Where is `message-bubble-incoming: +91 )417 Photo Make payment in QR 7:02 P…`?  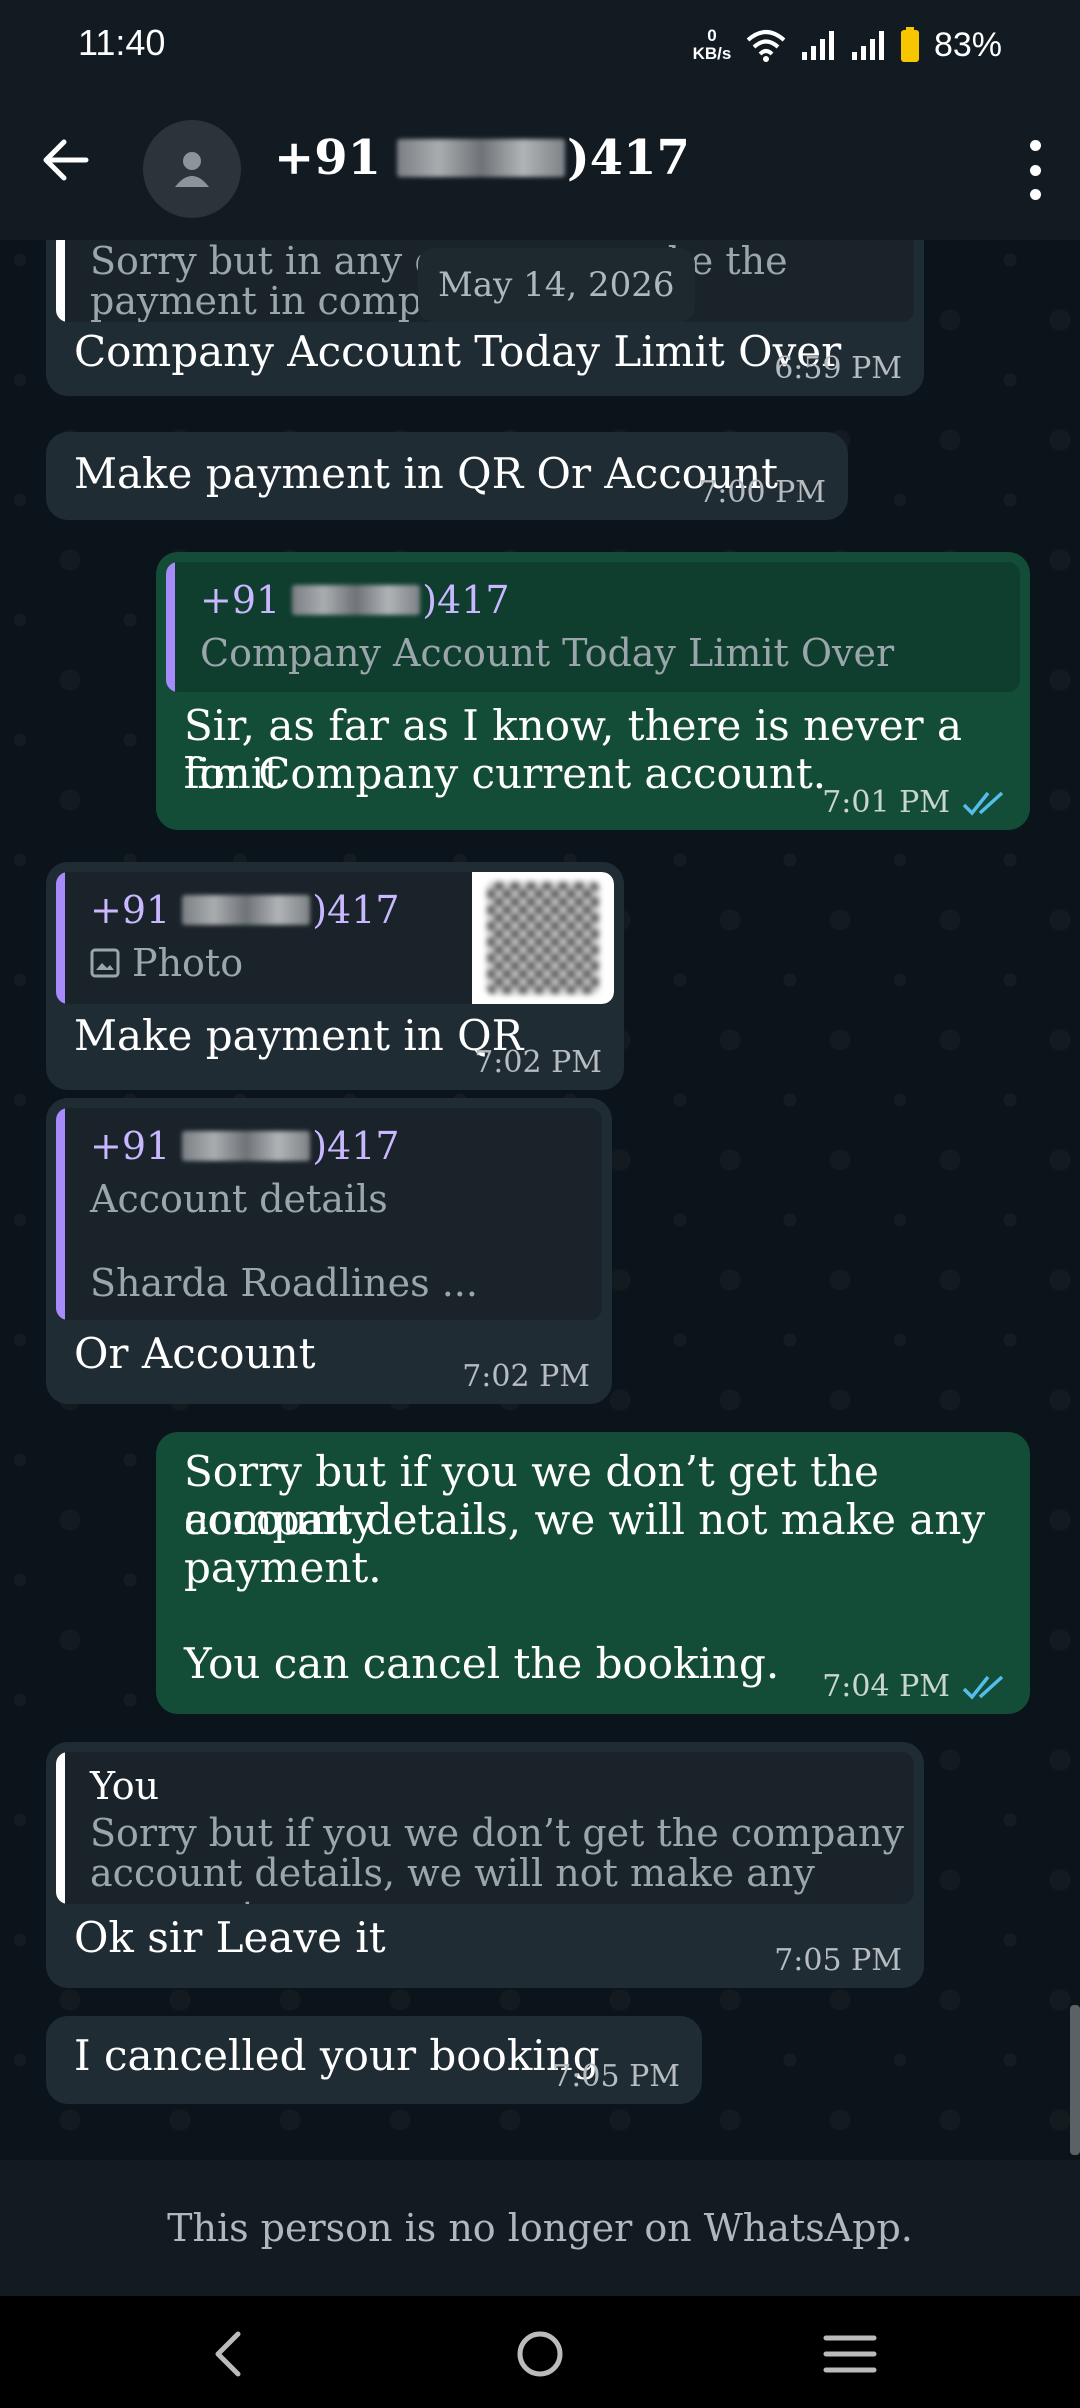 message-bubble-incoming: +91 )417 Photo Make payment in QR 7:02 P… is located at coordinates (335, 976).